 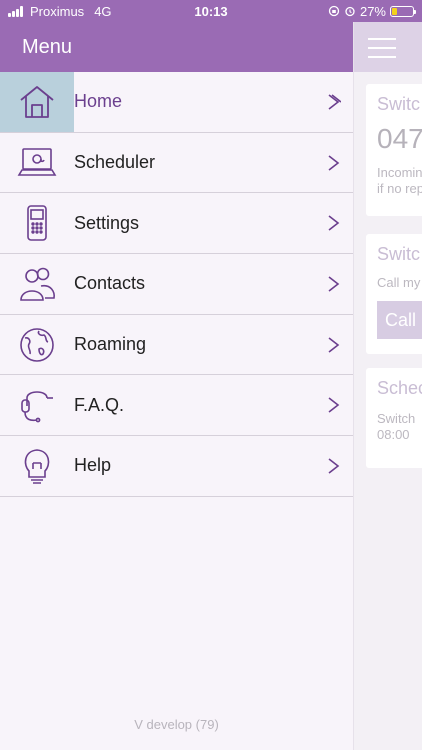 I want to click on menu-item-settings: Settings, so click(x=176, y=224).